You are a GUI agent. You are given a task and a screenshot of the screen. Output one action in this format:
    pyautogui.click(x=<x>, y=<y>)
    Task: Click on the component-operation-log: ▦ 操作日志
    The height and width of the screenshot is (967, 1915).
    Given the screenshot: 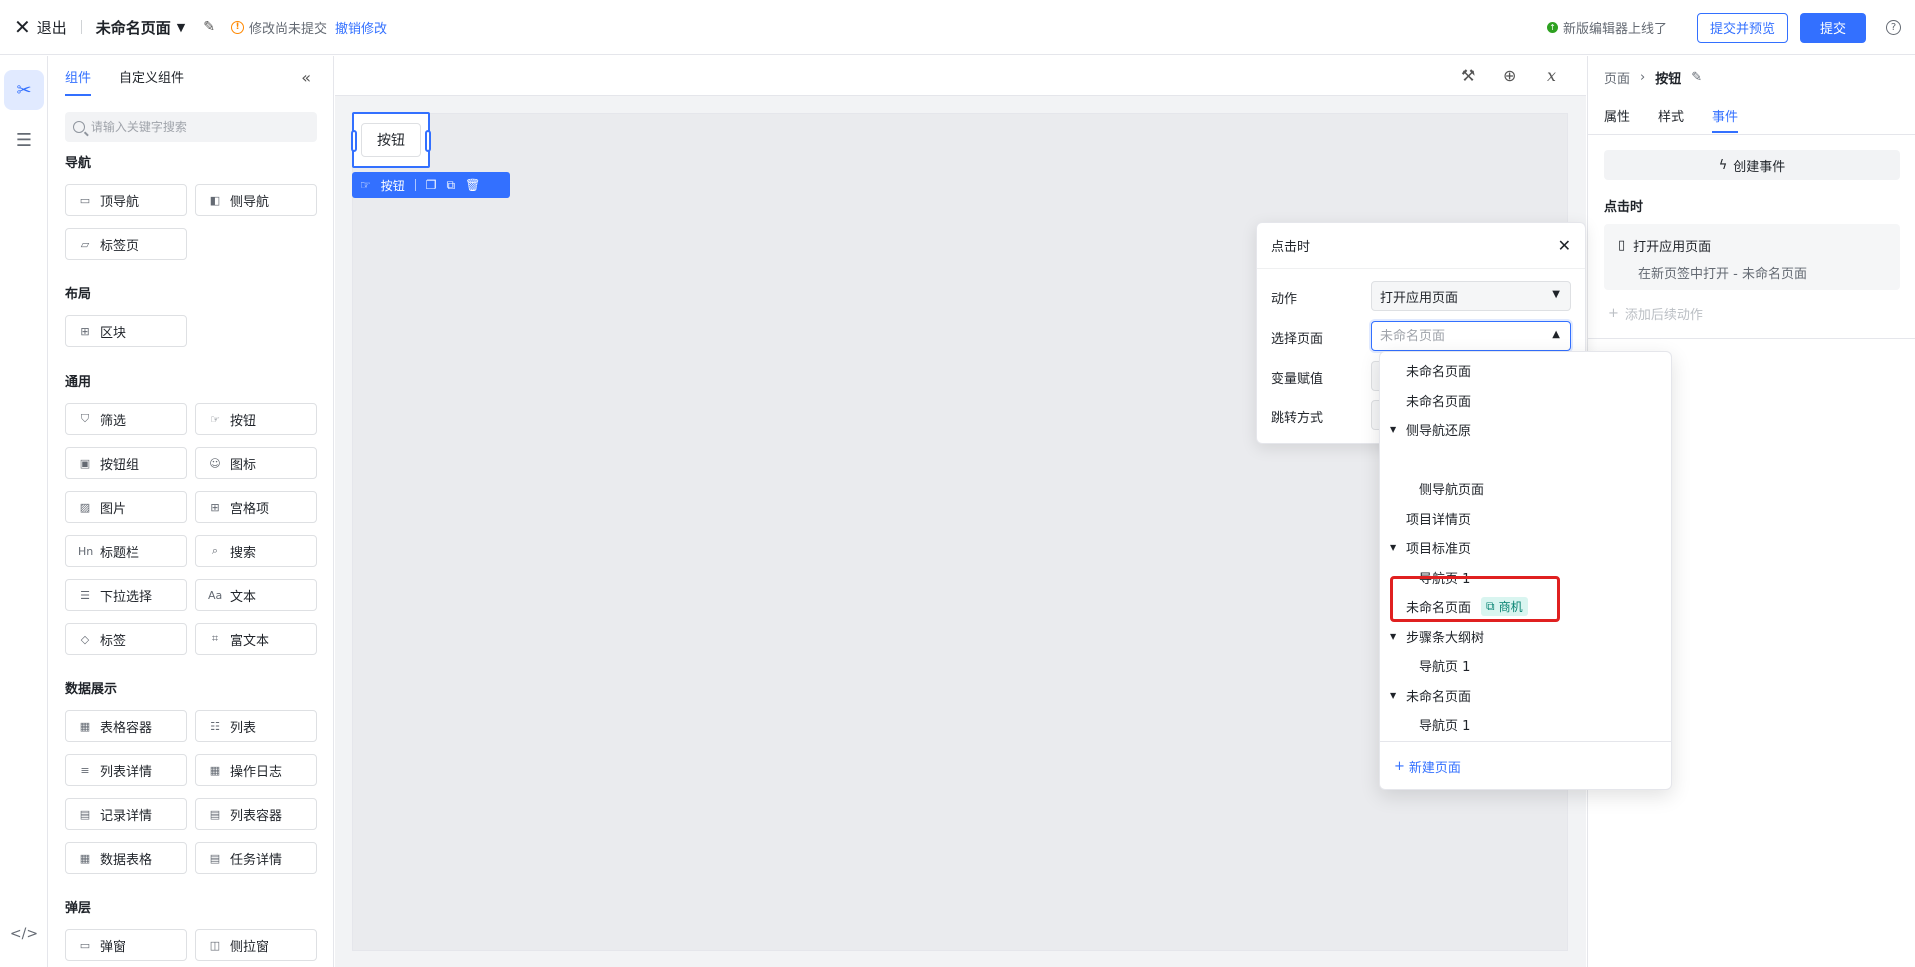 What is the action you would take?
    pyautogui.click(x=256, y=770)
    